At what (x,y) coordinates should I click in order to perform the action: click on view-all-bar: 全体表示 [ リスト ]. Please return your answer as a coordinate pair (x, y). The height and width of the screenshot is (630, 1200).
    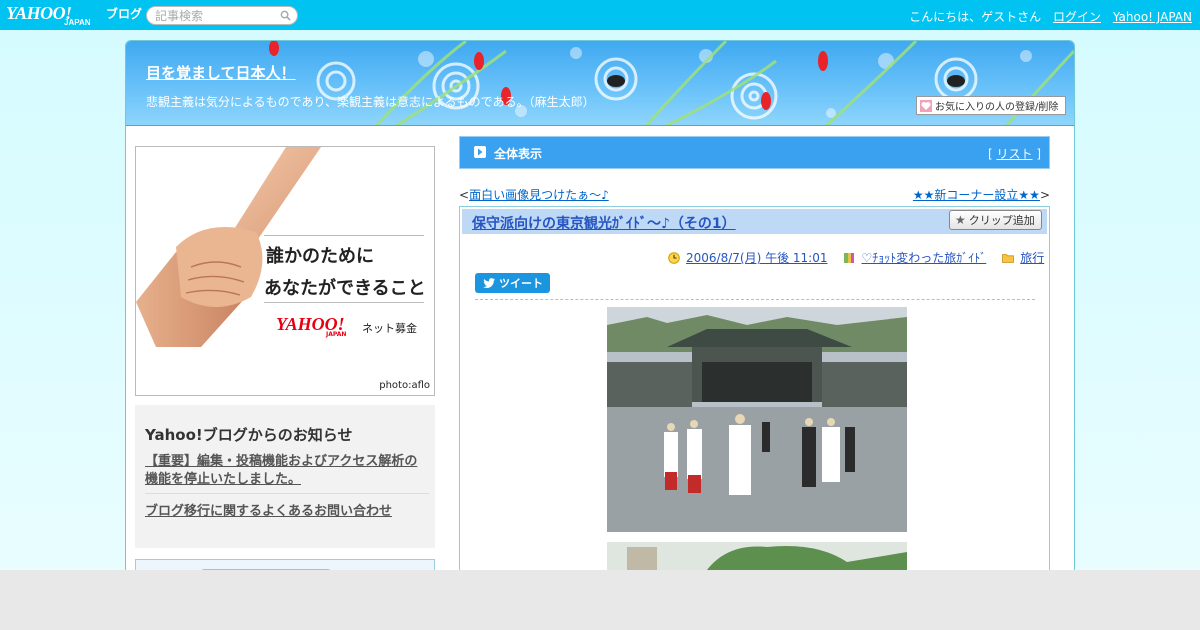
    Looking at the image, I should click on (754, 152).